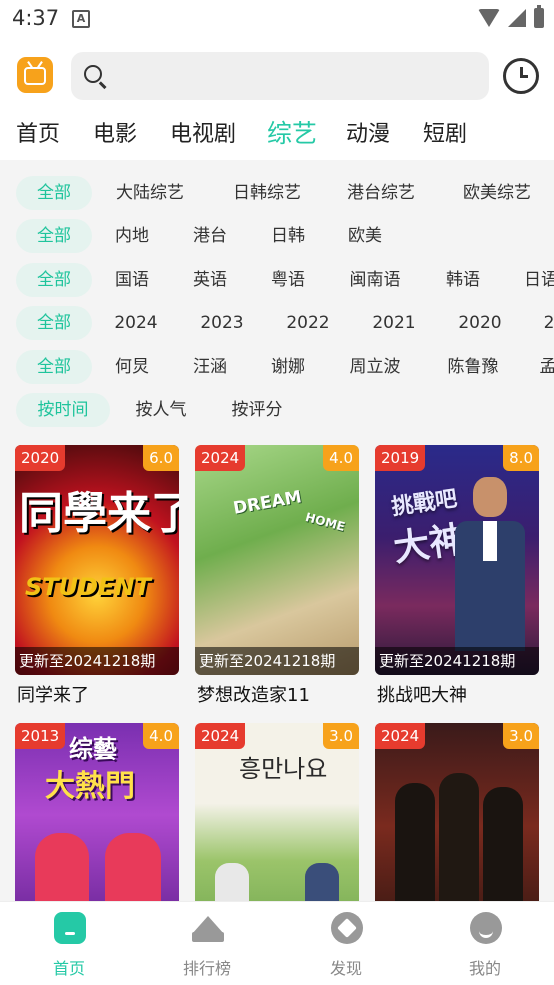 This screenshot has width=554, height=985. I want to click on filter-chip: 2023, so click(222, 323).